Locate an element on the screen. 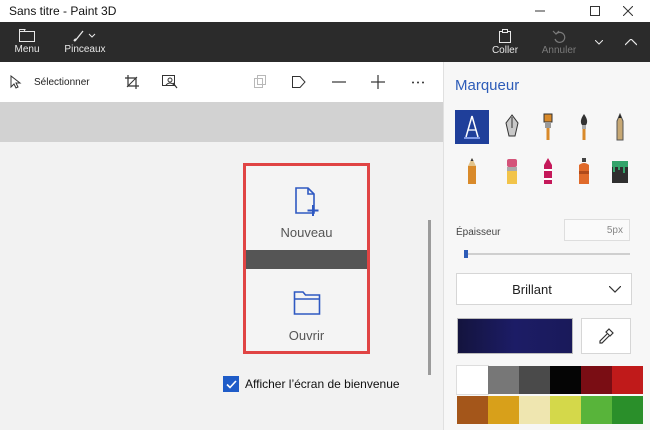 The image size is (650, 430). magic-select-icon is located at coordinates (170, 82).